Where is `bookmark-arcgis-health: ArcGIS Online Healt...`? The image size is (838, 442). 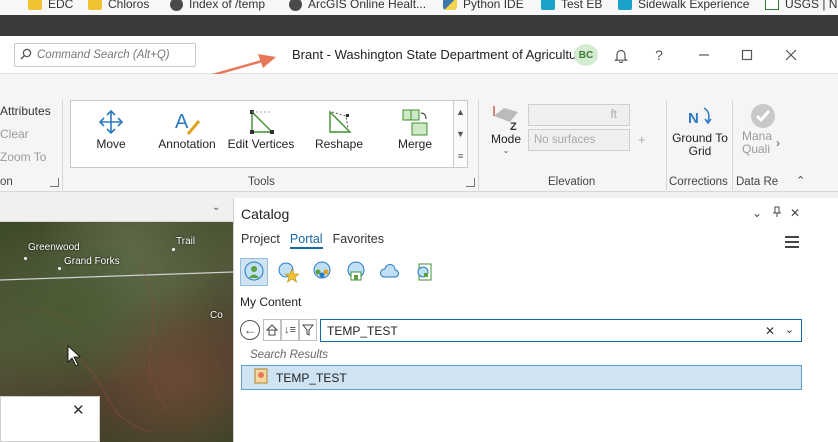
bookmark-arcgis-health: ArcGIS Online Healt... is located at coordinates (357, 6).